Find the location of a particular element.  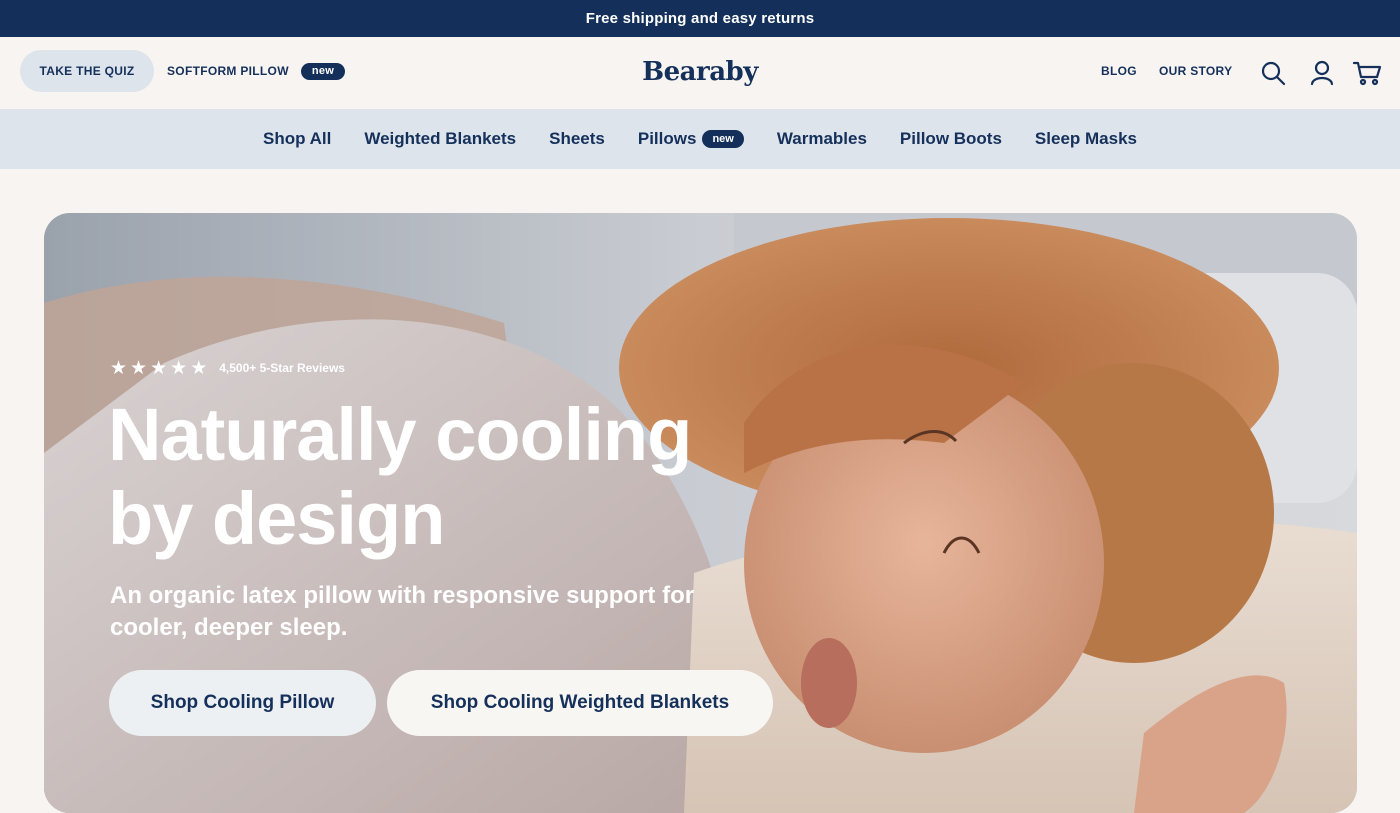

nav-sheets: Sheets is located at coordinates (577, 139).